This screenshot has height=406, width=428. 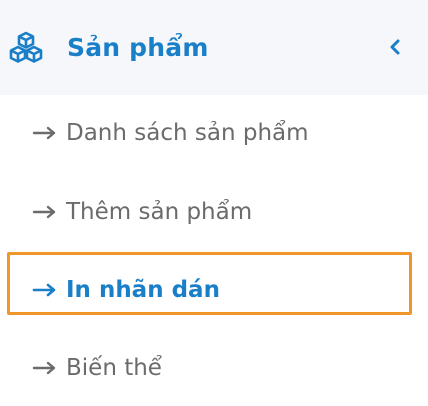 I want to click on submenu-item-label: Danh sách sản phẩm, so click(x=187, y=133).